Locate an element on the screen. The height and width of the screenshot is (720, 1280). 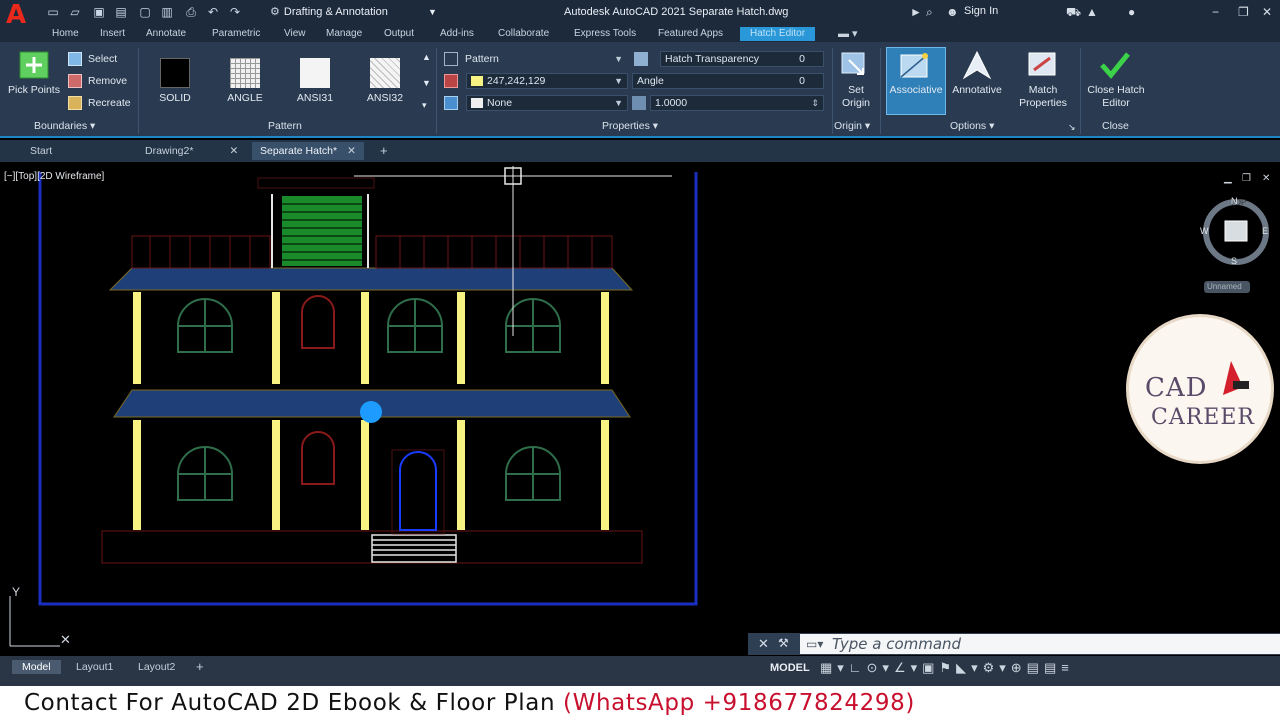
roof-railing is located at coordinates (372, 252).